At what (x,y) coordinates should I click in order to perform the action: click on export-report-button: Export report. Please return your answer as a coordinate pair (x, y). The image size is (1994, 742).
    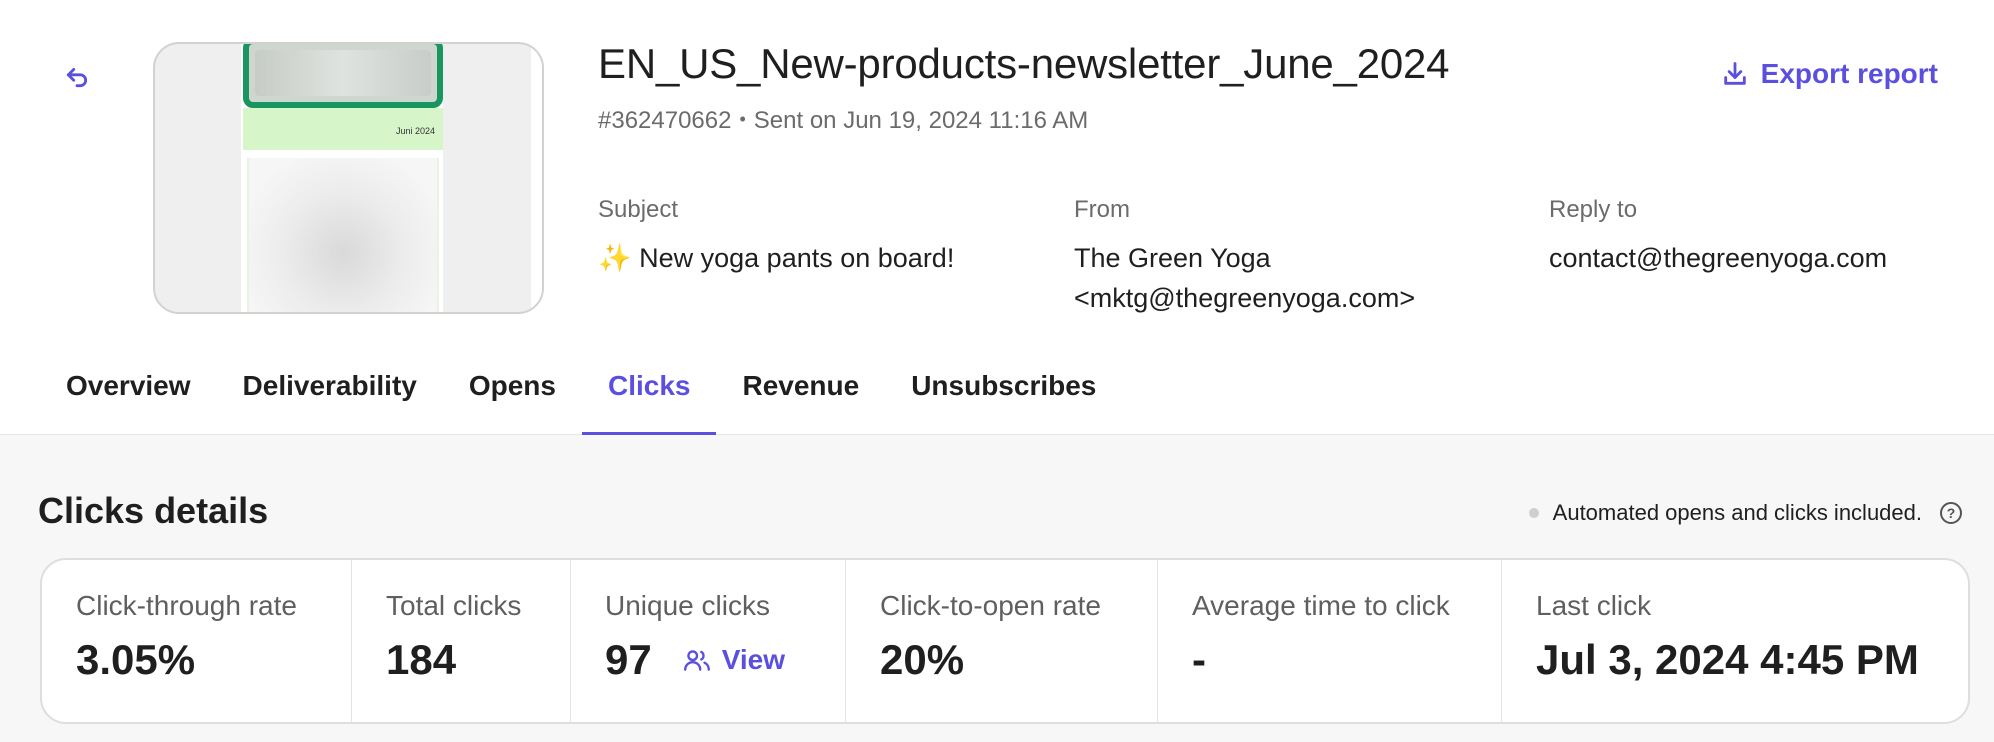
    Looking at the image, I should click on (1829, 74).